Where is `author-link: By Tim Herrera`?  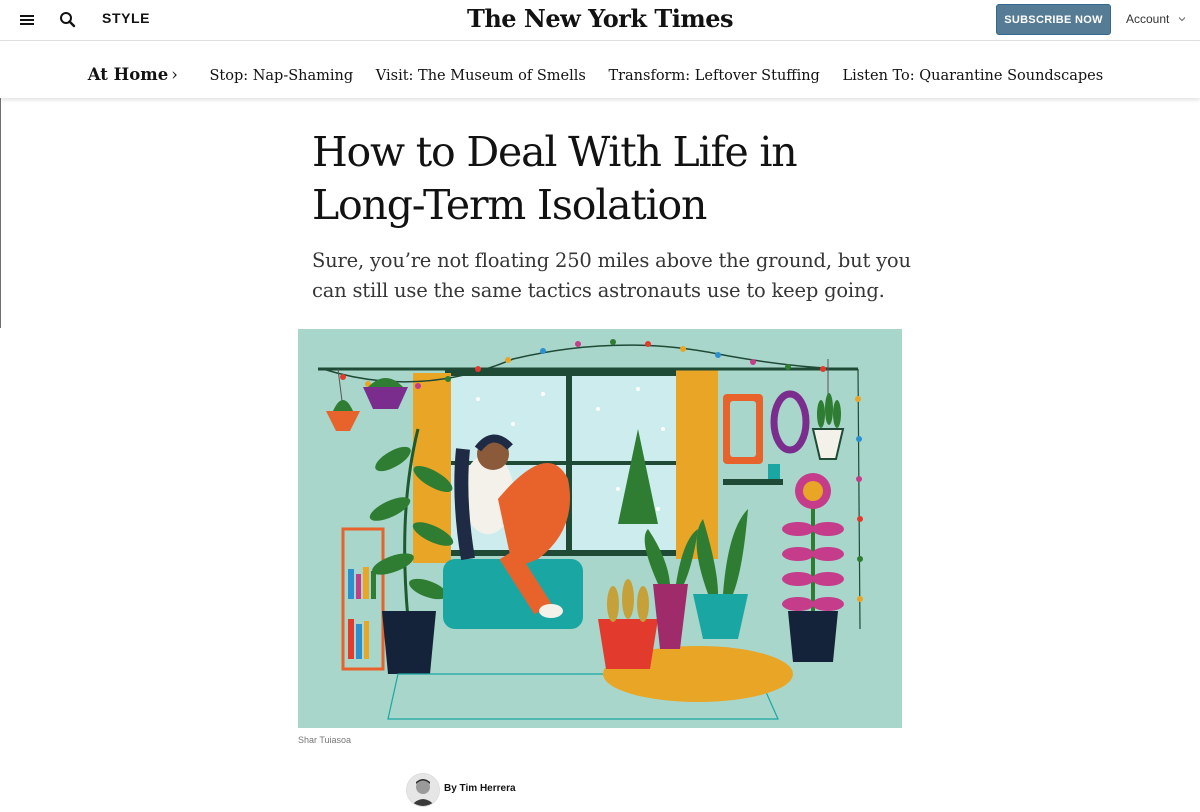 author-link: By Tim Herrera is located at coordinates (480, 788).